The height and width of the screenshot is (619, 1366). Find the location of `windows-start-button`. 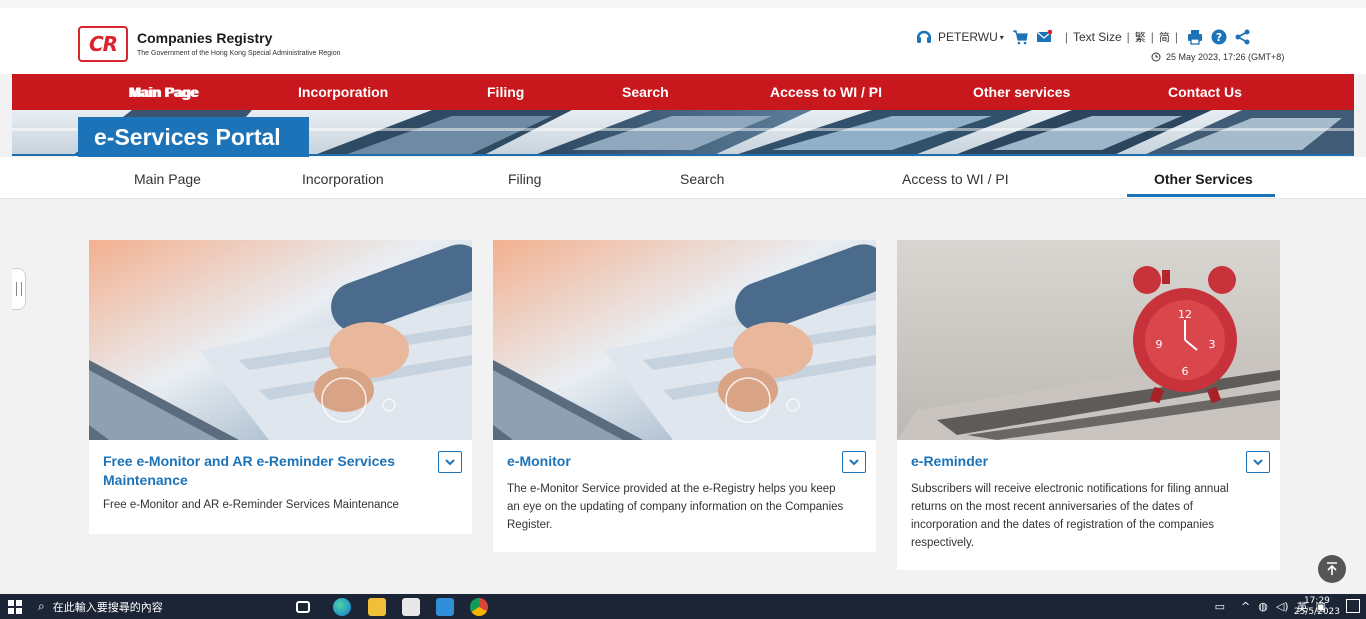

windows-start-button is located at coordinates (15, 607).